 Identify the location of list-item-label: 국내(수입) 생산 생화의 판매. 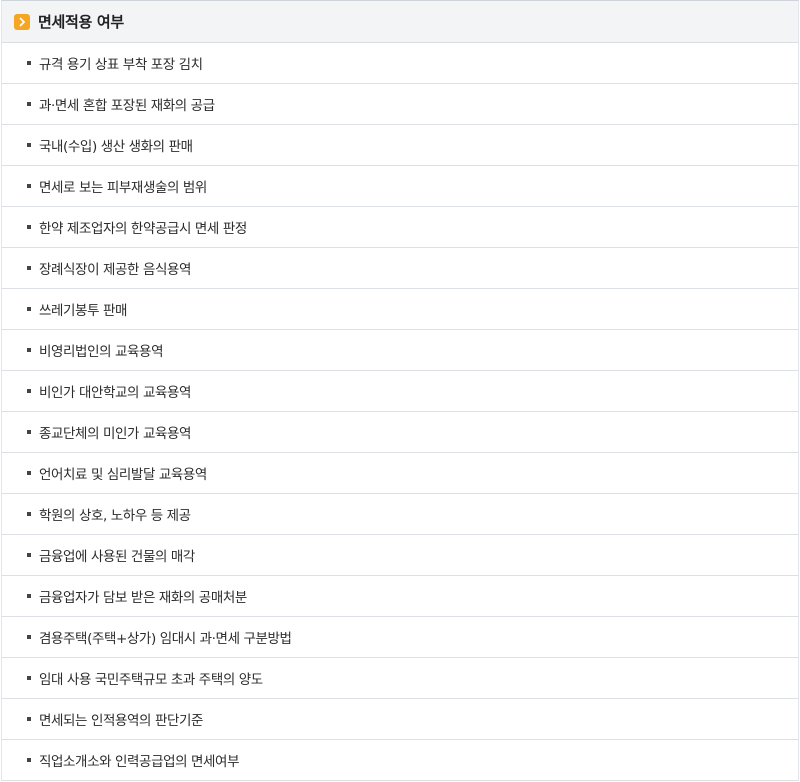
(116, 145).